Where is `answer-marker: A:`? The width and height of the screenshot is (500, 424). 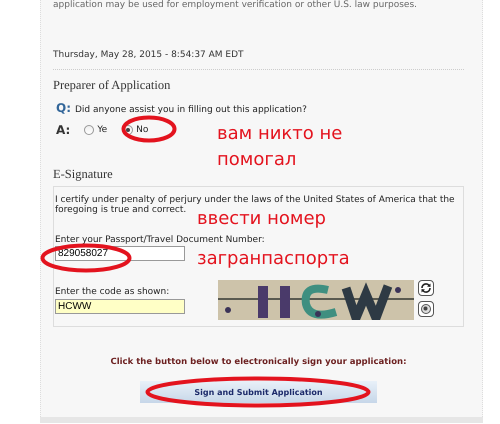 answer-marker: A: is located at coordinates (63, 130).